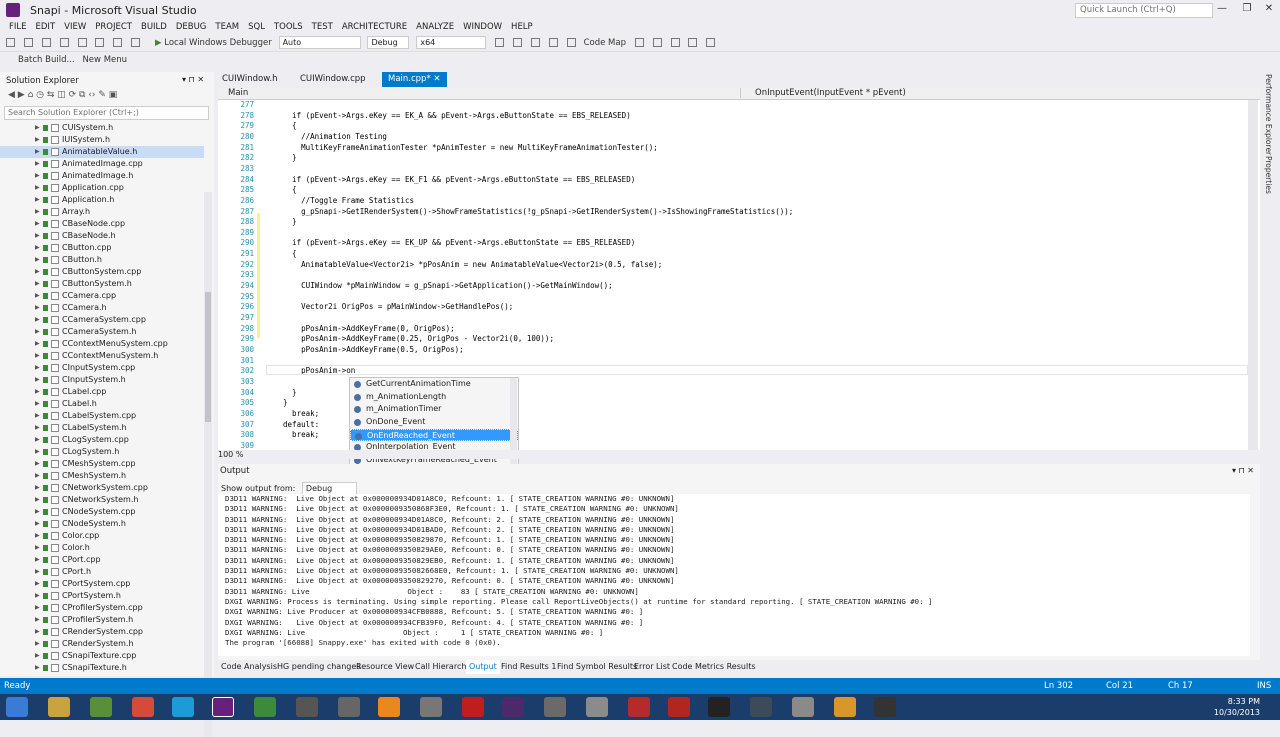  I want to click on document-tab: Main.cpp* ✕, so click(414, 79).